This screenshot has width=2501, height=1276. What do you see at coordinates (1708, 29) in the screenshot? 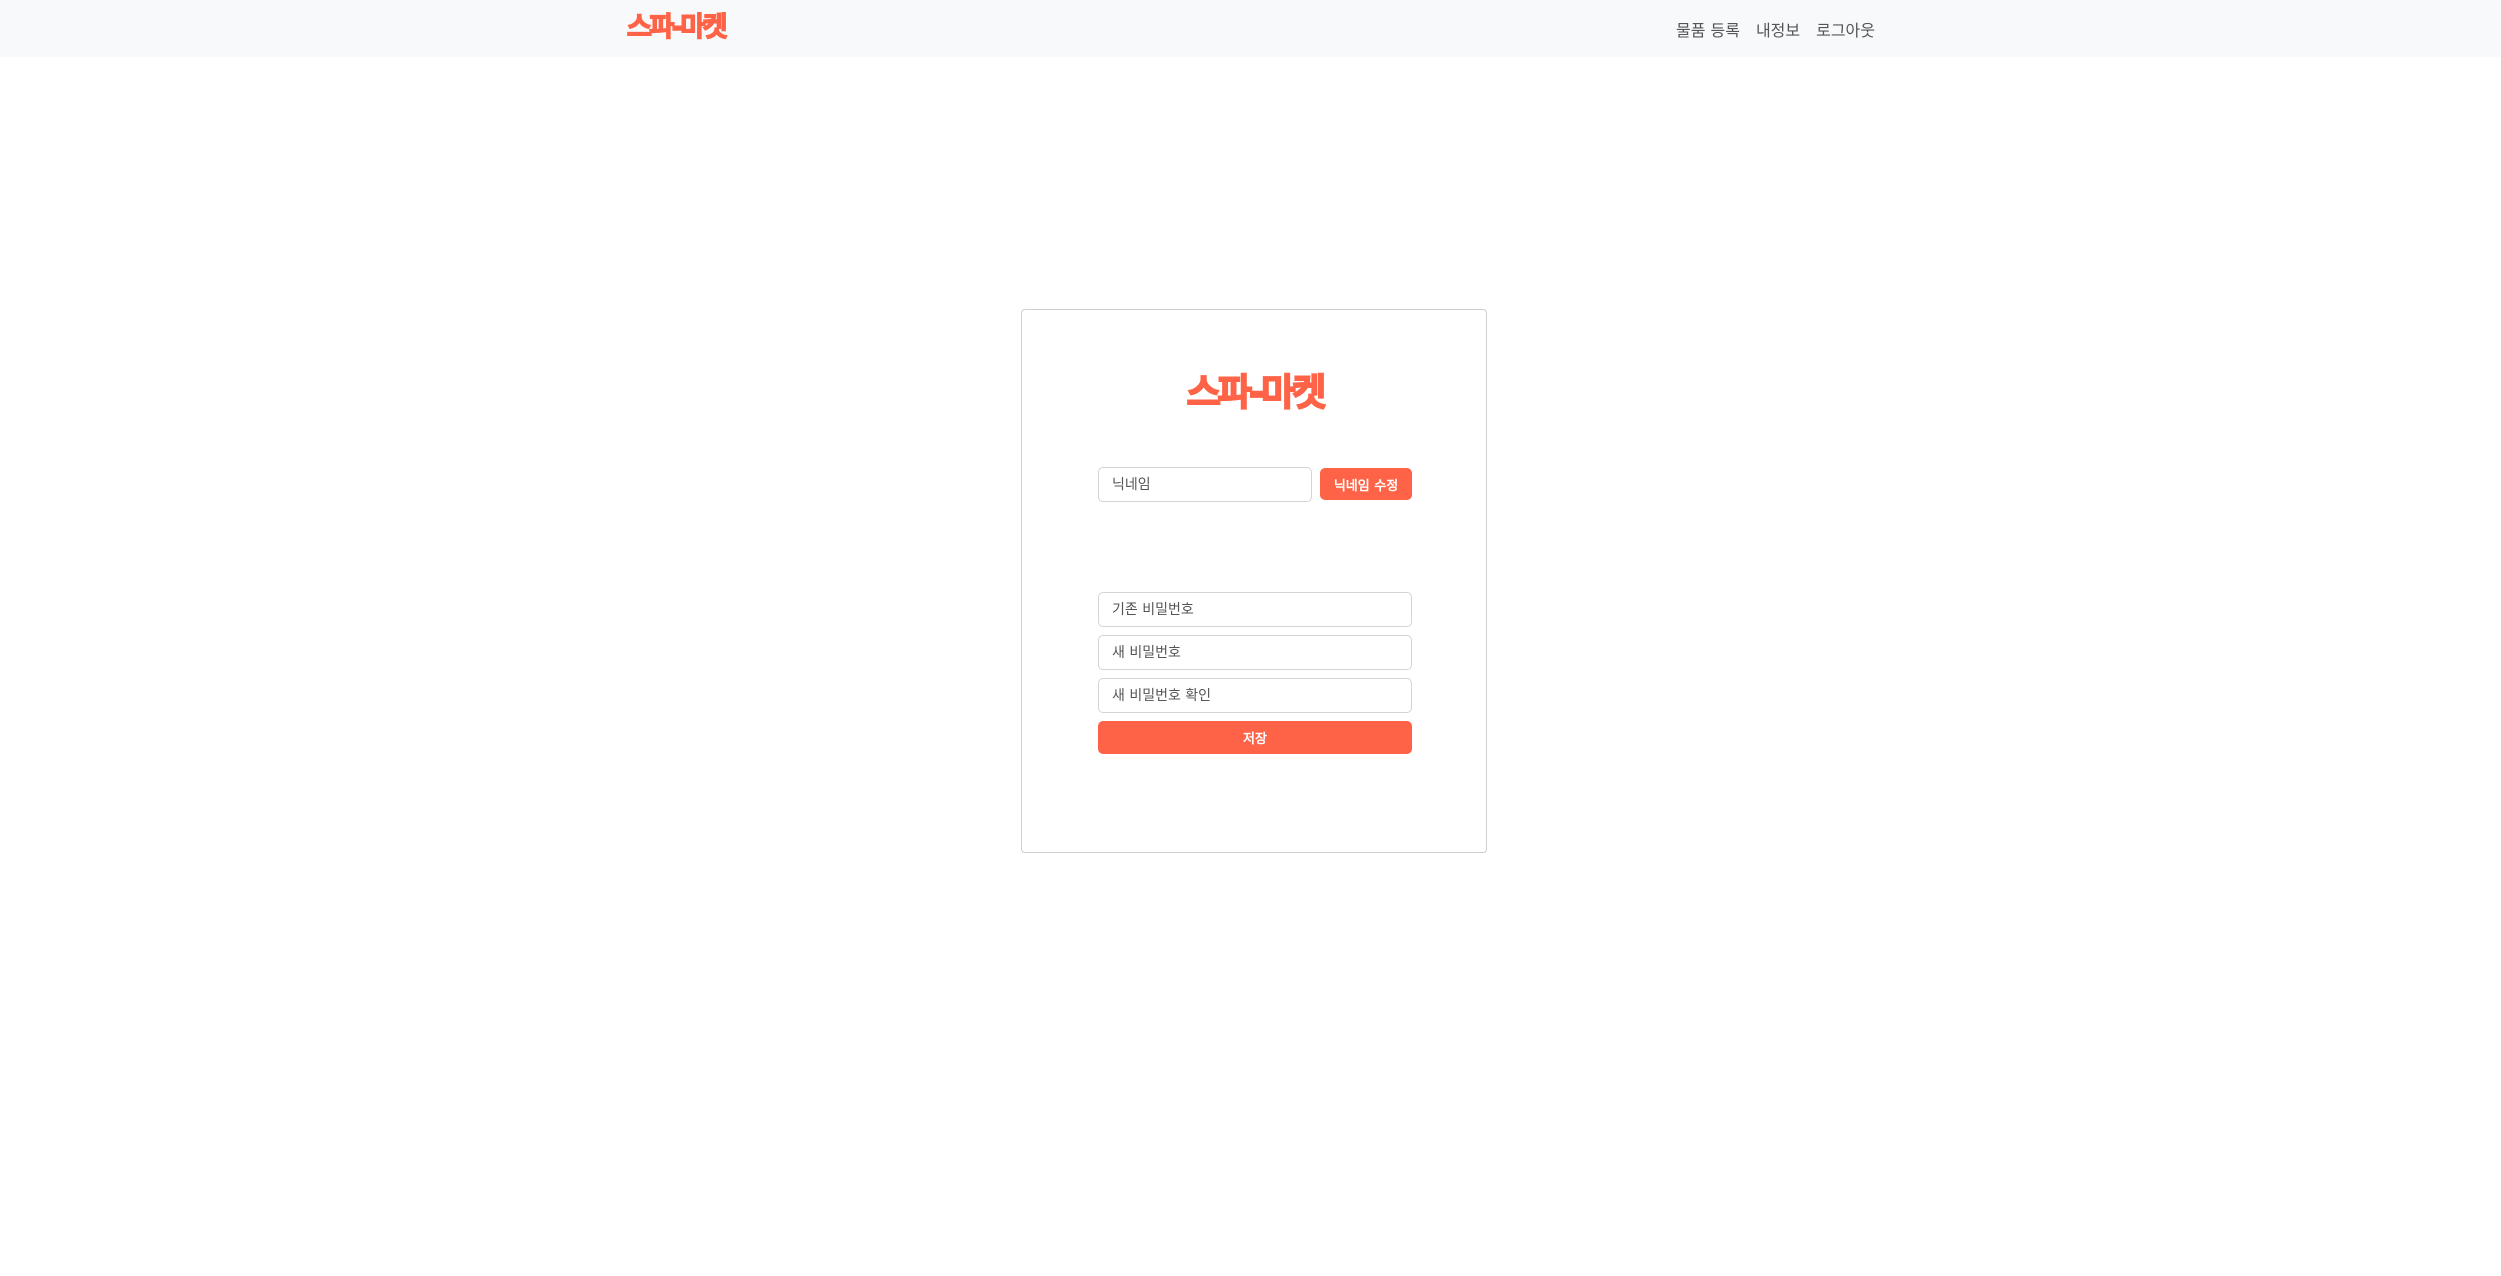
I see `nav-register-item: 물품 등록` at bounding box center [1708, 29].